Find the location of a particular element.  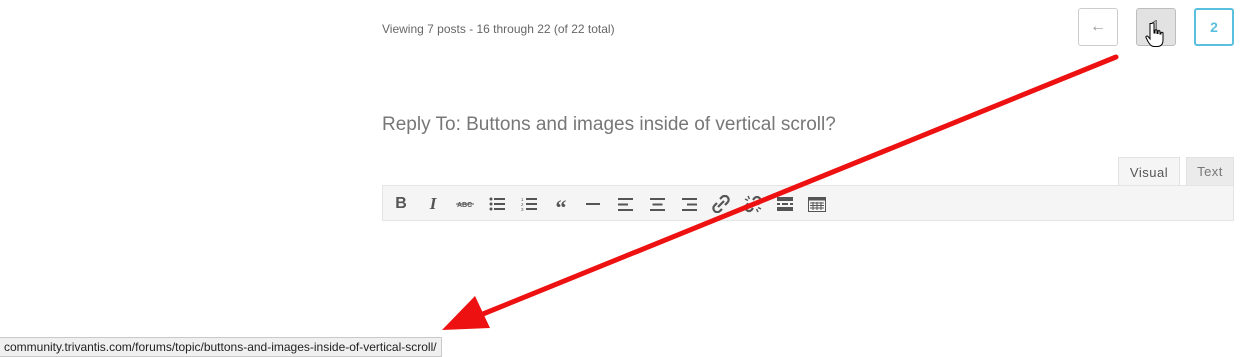

align-right-icon is located at coordinates (689, 204).